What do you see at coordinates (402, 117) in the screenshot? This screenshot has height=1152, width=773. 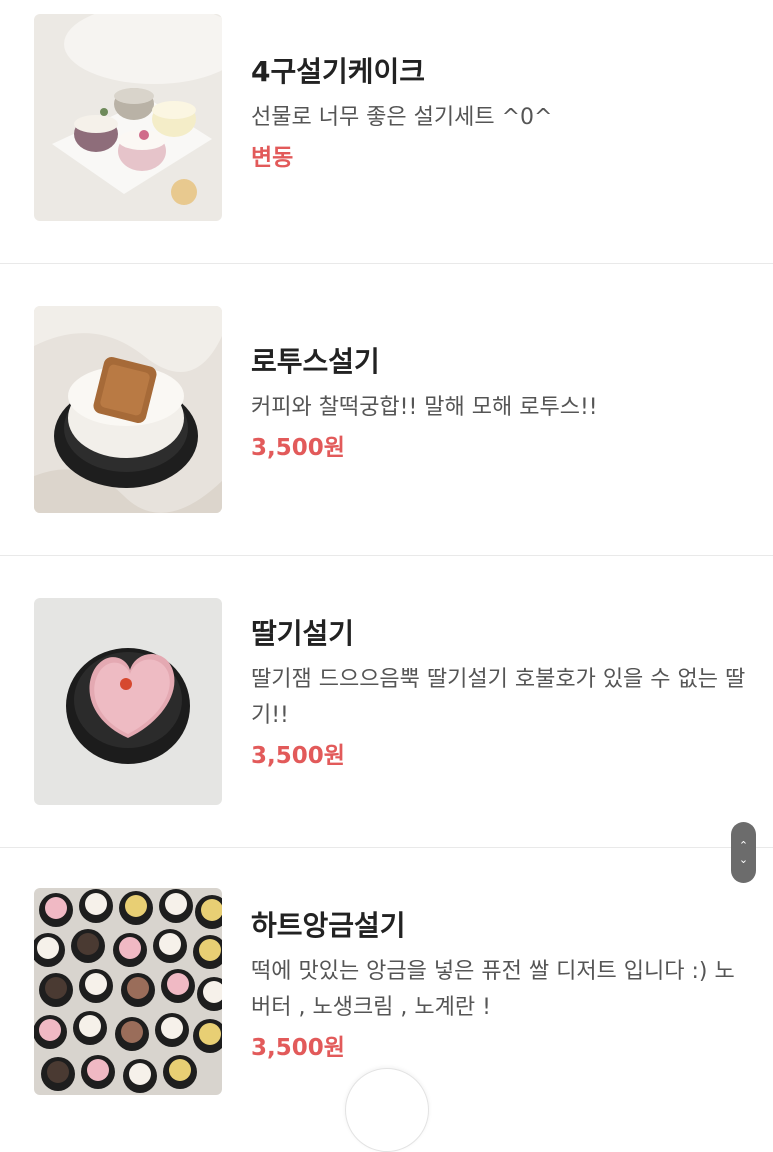 I see `menu-item-description: 선물로 너무 좋은 설기세트 ^0^` at bounding box center [402, 117].